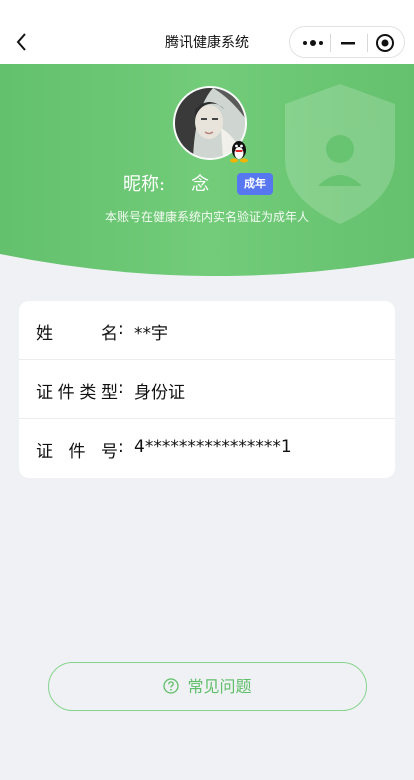  What do you see at coordinates (207, 330) in the screenshot?
I see `info-row-name: 姓名 : **宇` at bounding box center [207, 330].